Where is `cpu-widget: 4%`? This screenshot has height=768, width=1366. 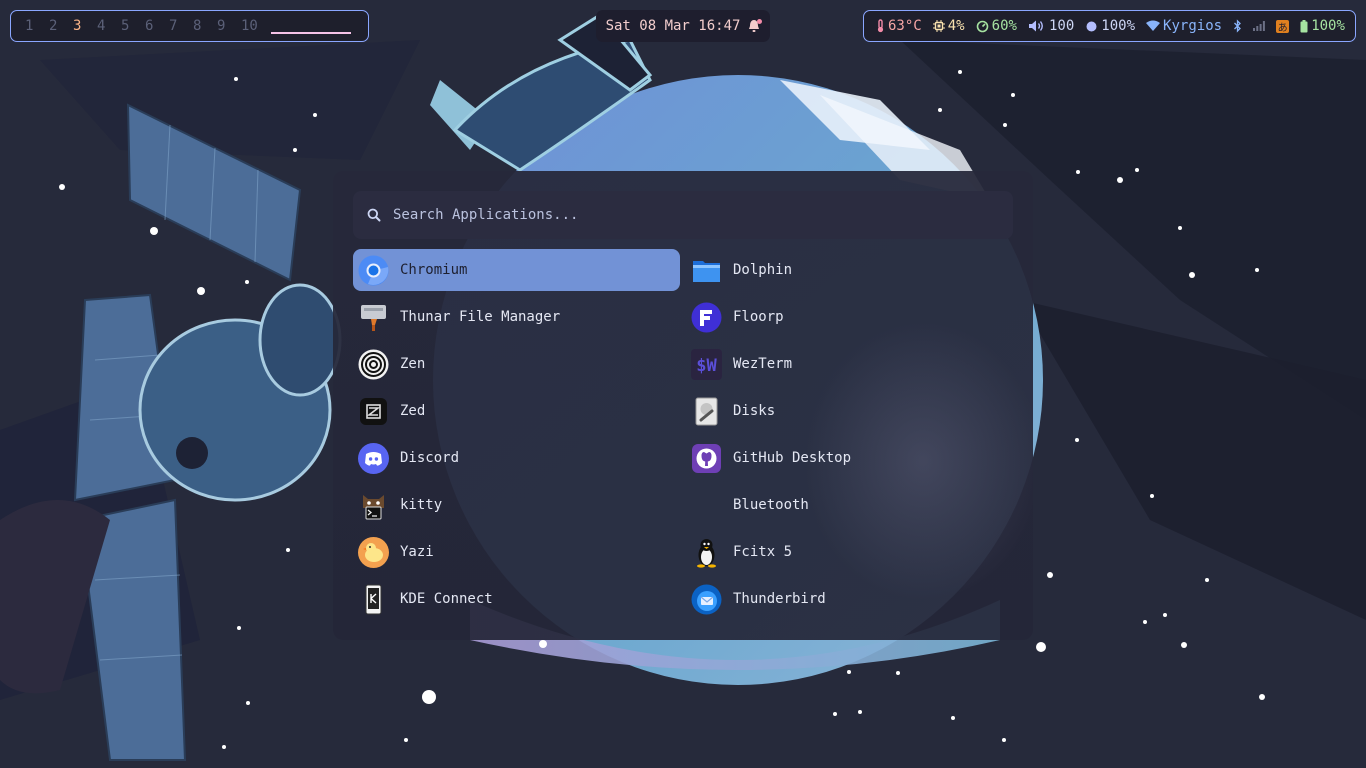 cpu-widget: 4% is located at coordinates (948, 26).